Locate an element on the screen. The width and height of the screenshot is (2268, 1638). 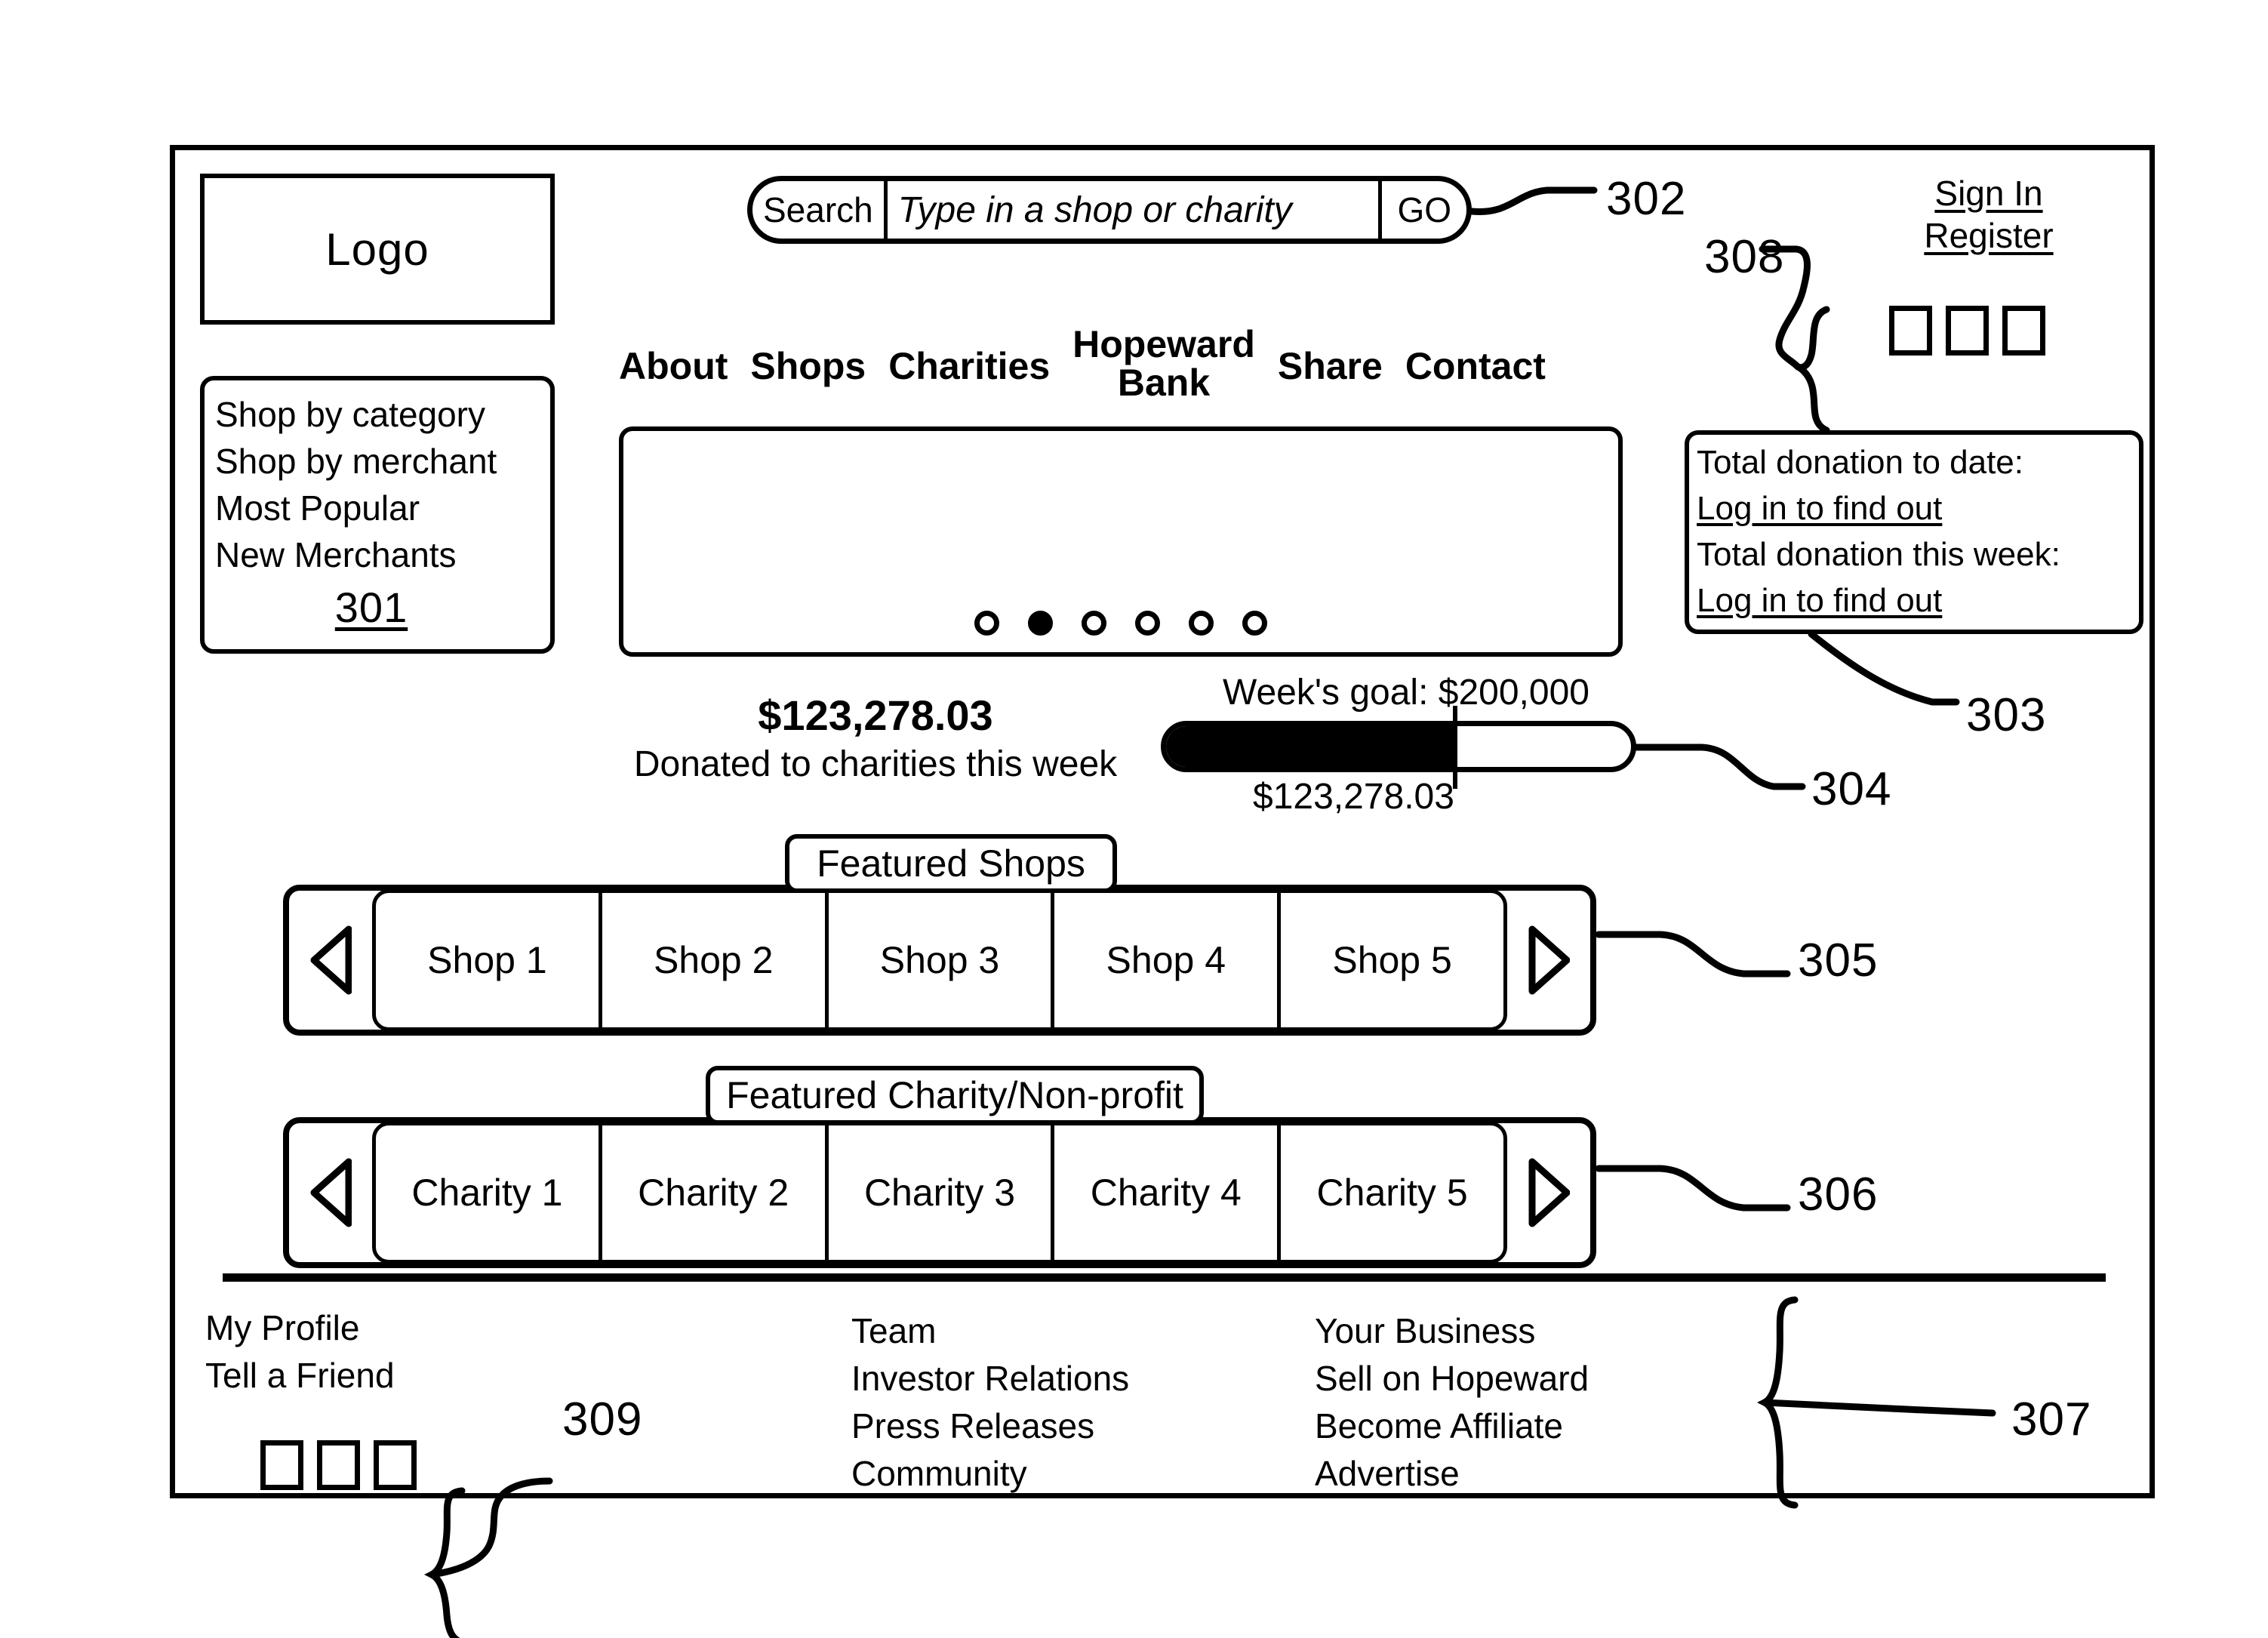
sidebar-item-shop-by-merchant: Shop by merchant is located at coordinates (382, 462).